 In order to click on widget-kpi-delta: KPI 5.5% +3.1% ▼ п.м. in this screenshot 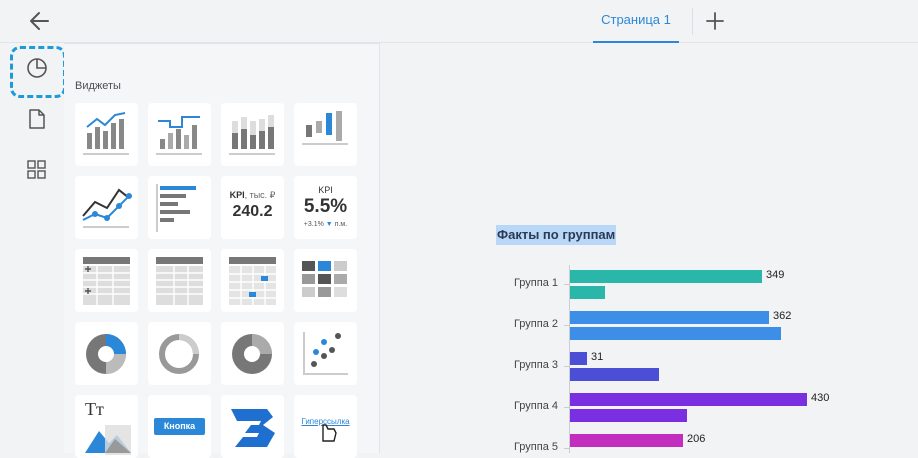, I will do `click(325, 207)`.